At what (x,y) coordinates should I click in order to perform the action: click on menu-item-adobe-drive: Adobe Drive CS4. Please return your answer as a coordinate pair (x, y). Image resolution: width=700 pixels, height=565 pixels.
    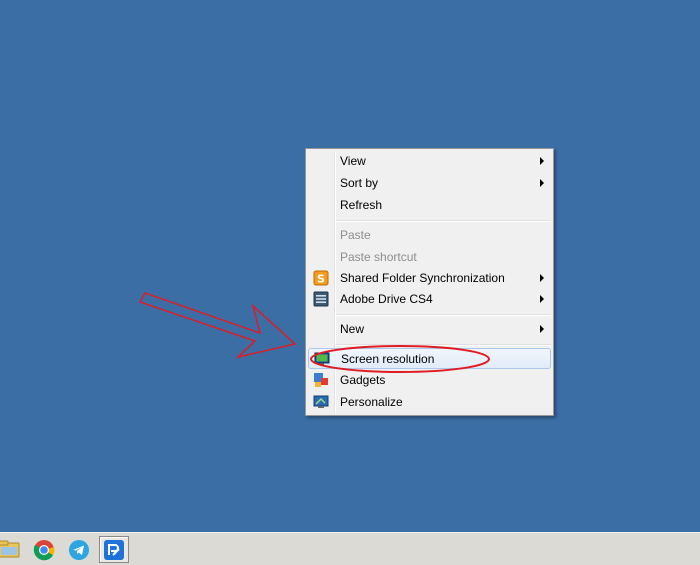
    Looking at the image, I should click on (429, 299).